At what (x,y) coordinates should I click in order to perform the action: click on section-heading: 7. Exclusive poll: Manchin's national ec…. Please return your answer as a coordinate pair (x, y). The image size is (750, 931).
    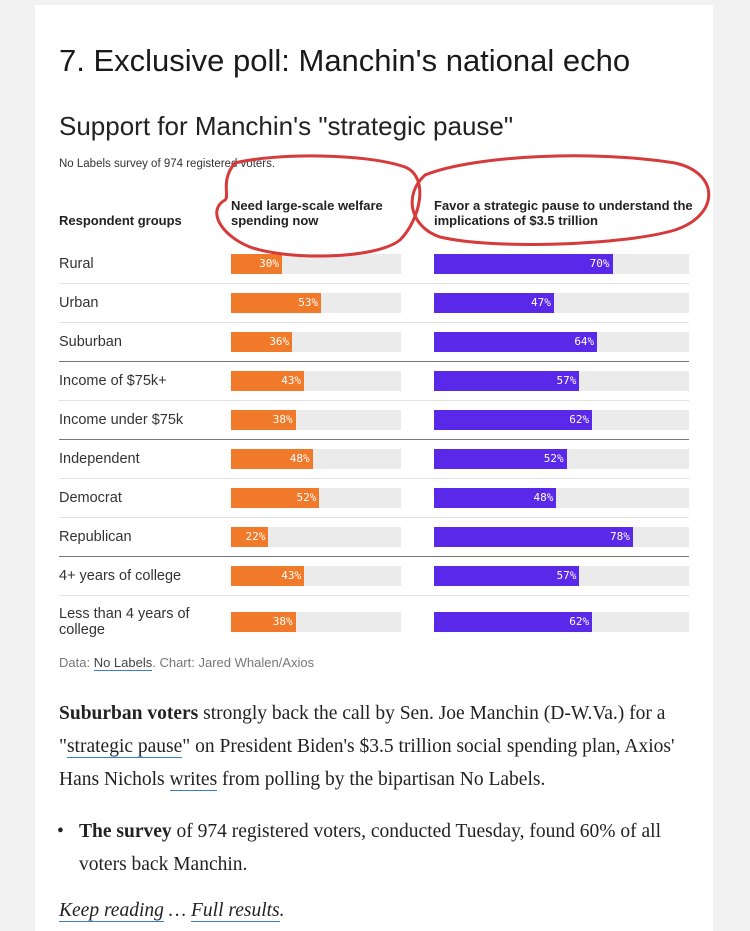
    Looking at the image, I should click on (345, 60).